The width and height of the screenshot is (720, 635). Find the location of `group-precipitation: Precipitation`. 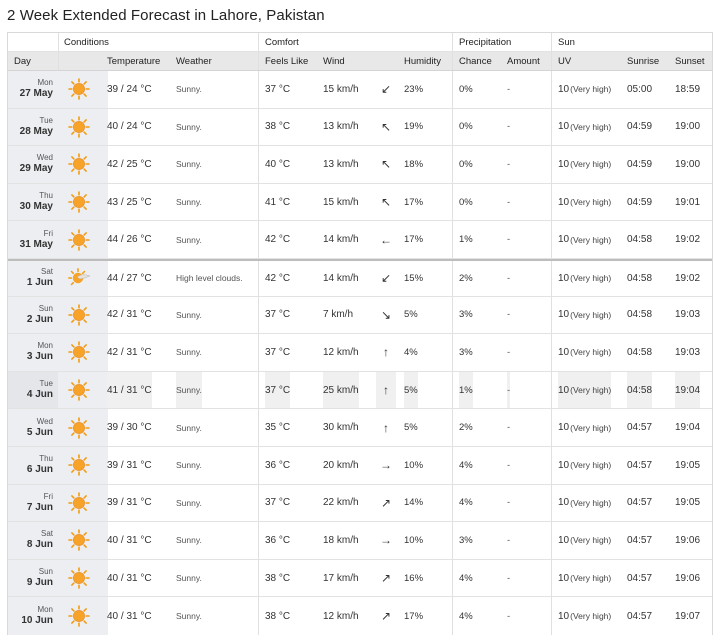

group-precipitation: Precipitation is located at coordinates (485, 42).